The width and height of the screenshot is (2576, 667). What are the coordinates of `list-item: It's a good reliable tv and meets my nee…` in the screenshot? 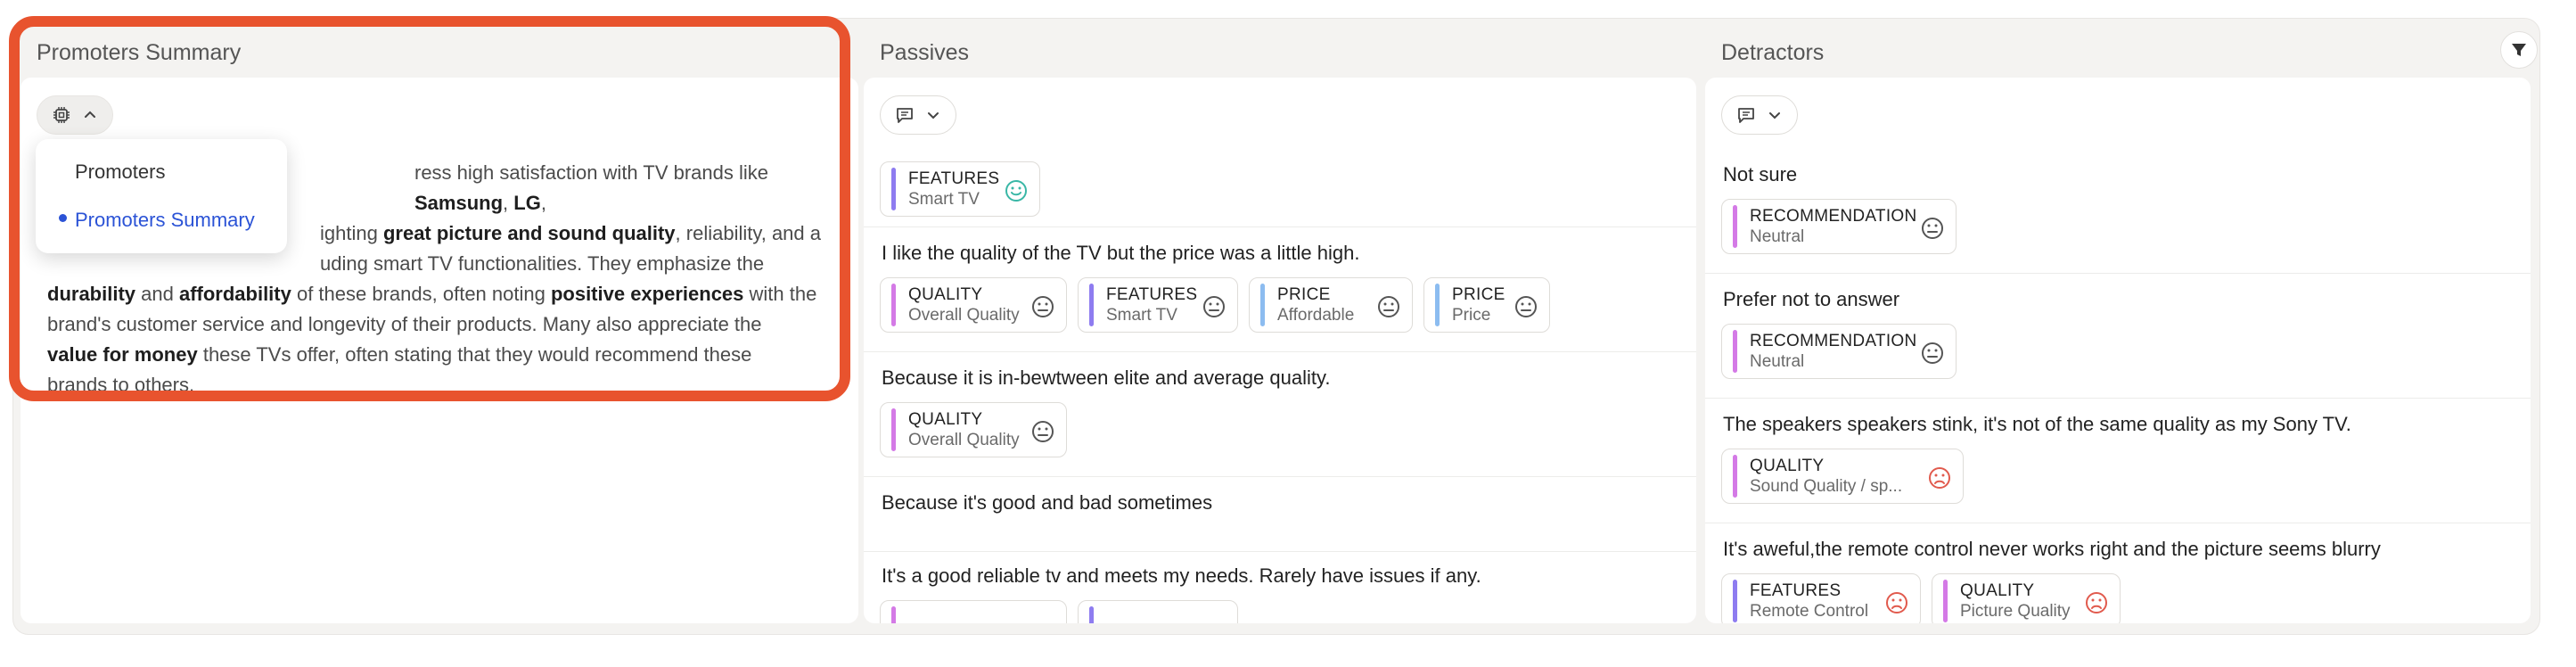 It's located at (1280, 587).